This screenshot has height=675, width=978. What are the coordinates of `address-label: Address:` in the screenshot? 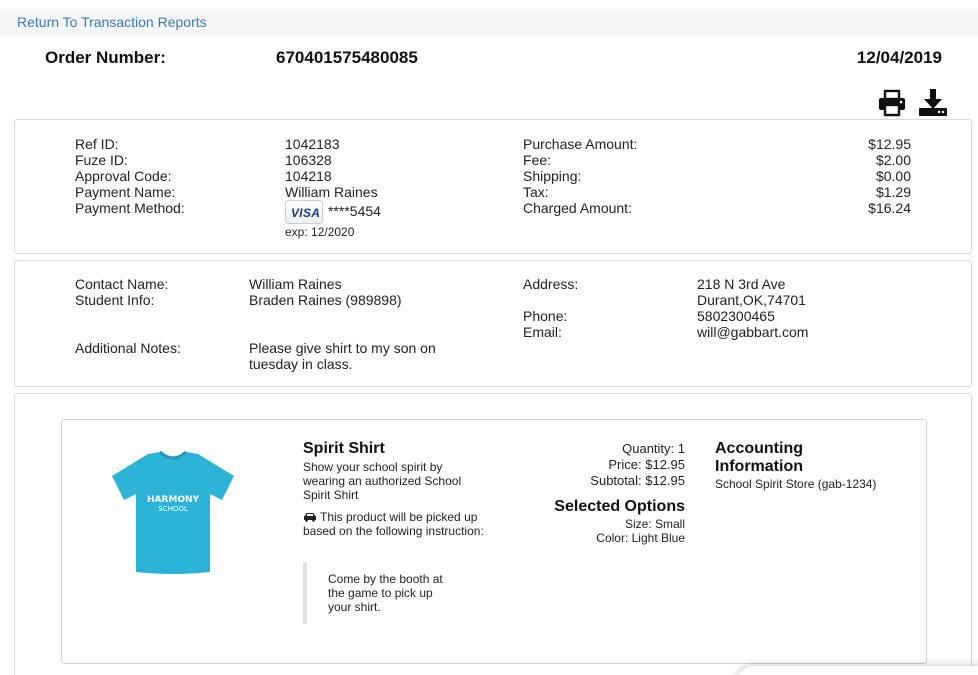 It's located at (551, 284).